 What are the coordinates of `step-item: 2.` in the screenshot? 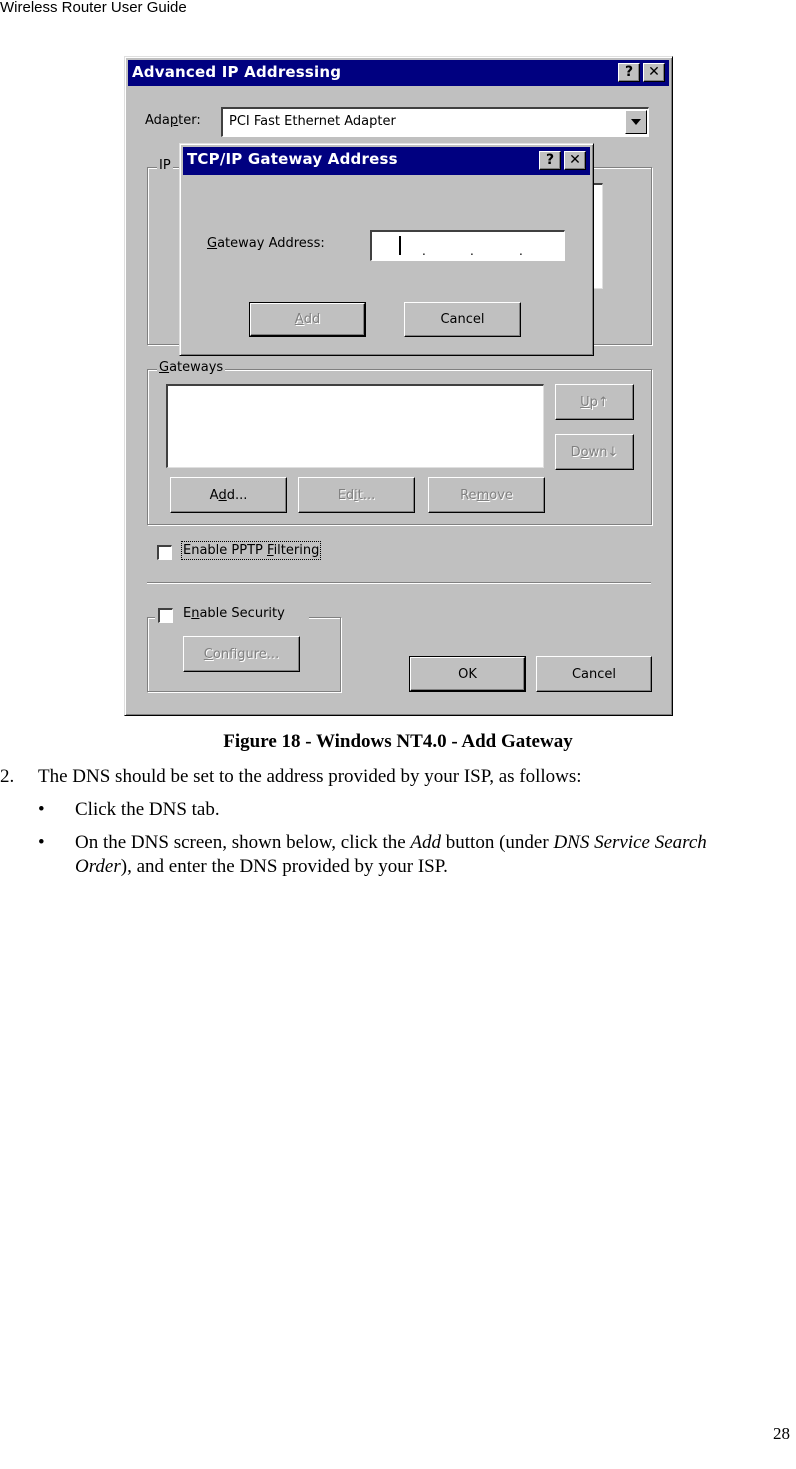 It's located at (7, 777).